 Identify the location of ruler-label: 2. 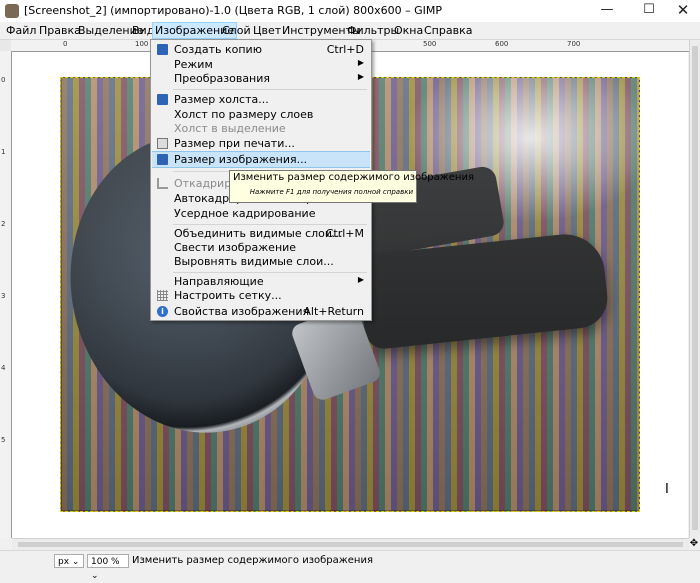
(3, 224).